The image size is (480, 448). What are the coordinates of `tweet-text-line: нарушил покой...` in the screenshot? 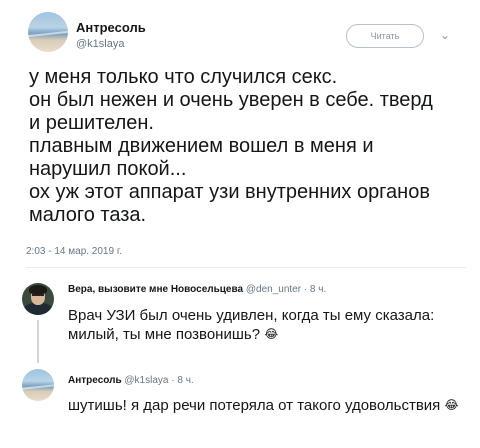 It's located at (108, 169).